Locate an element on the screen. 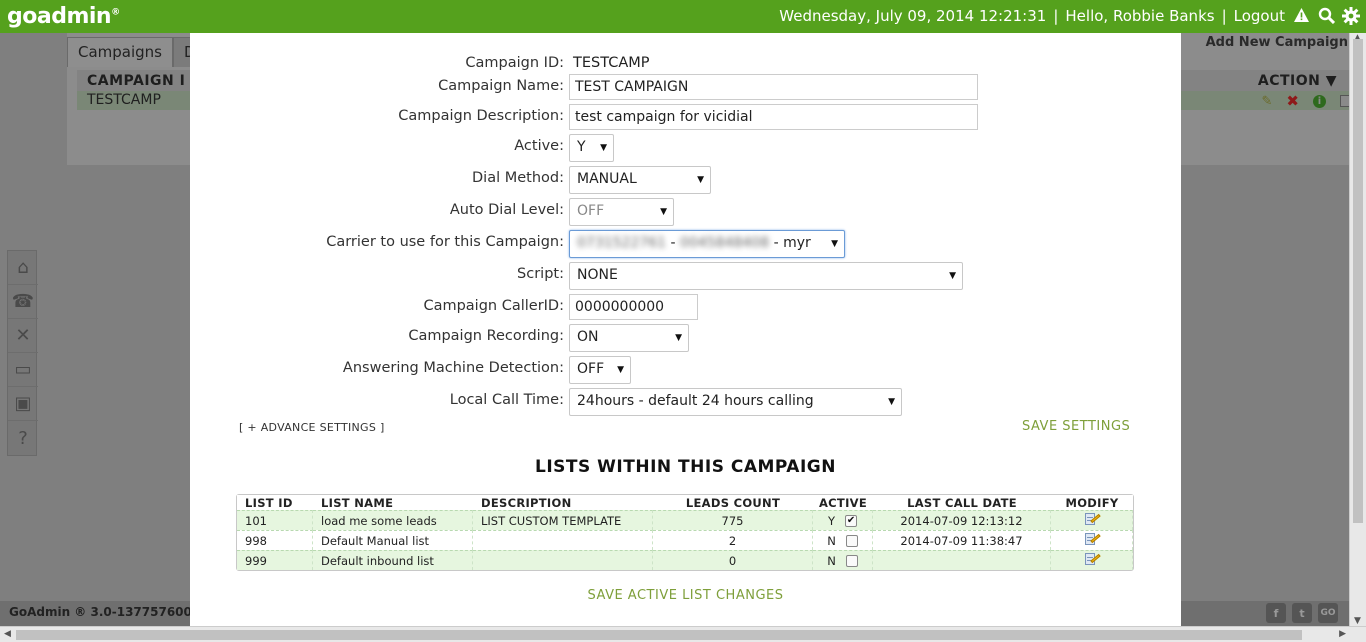  tools-icon: ✕ is located at coordinates (23, 336).